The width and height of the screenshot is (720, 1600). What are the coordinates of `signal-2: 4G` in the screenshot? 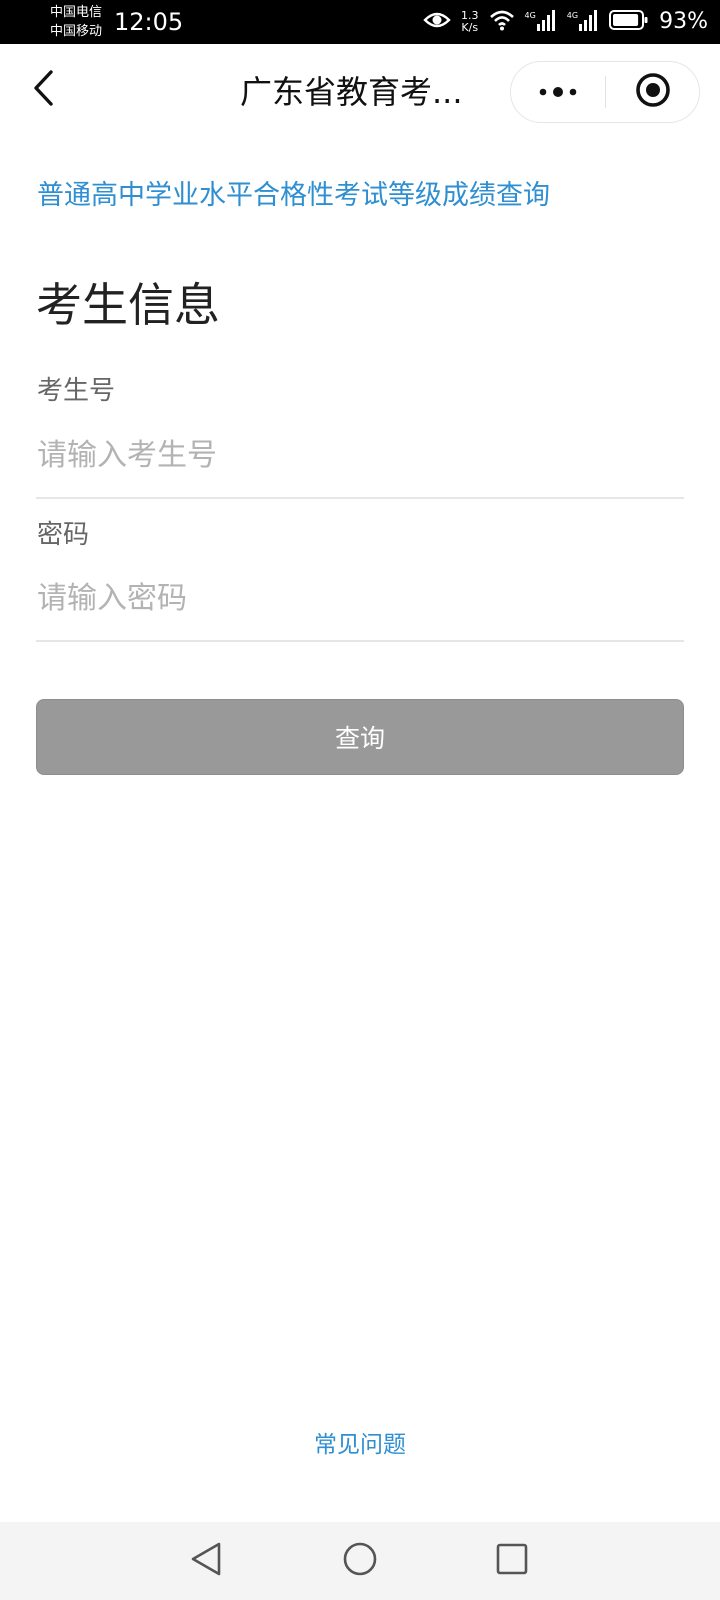 It's located at (583, 22).